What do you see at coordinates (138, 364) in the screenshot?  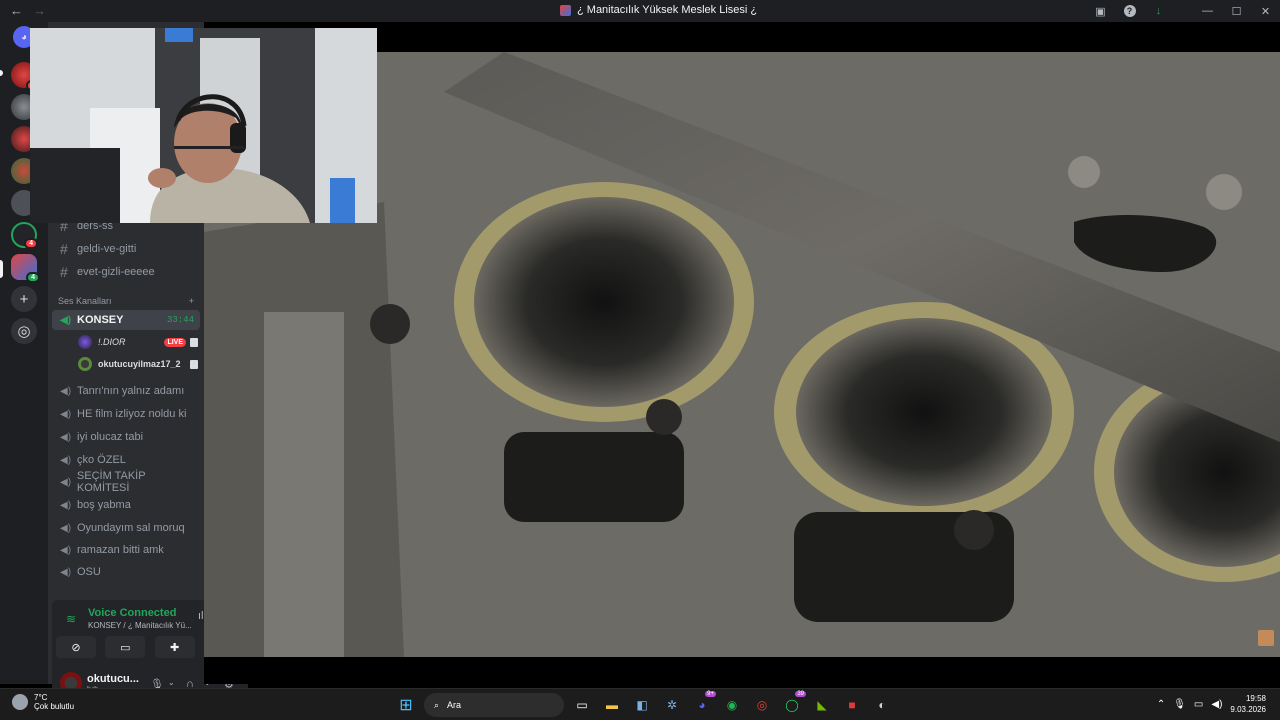 I see `voice-user: okutucuyilmaz17_2` at bounding box center [138, 364].